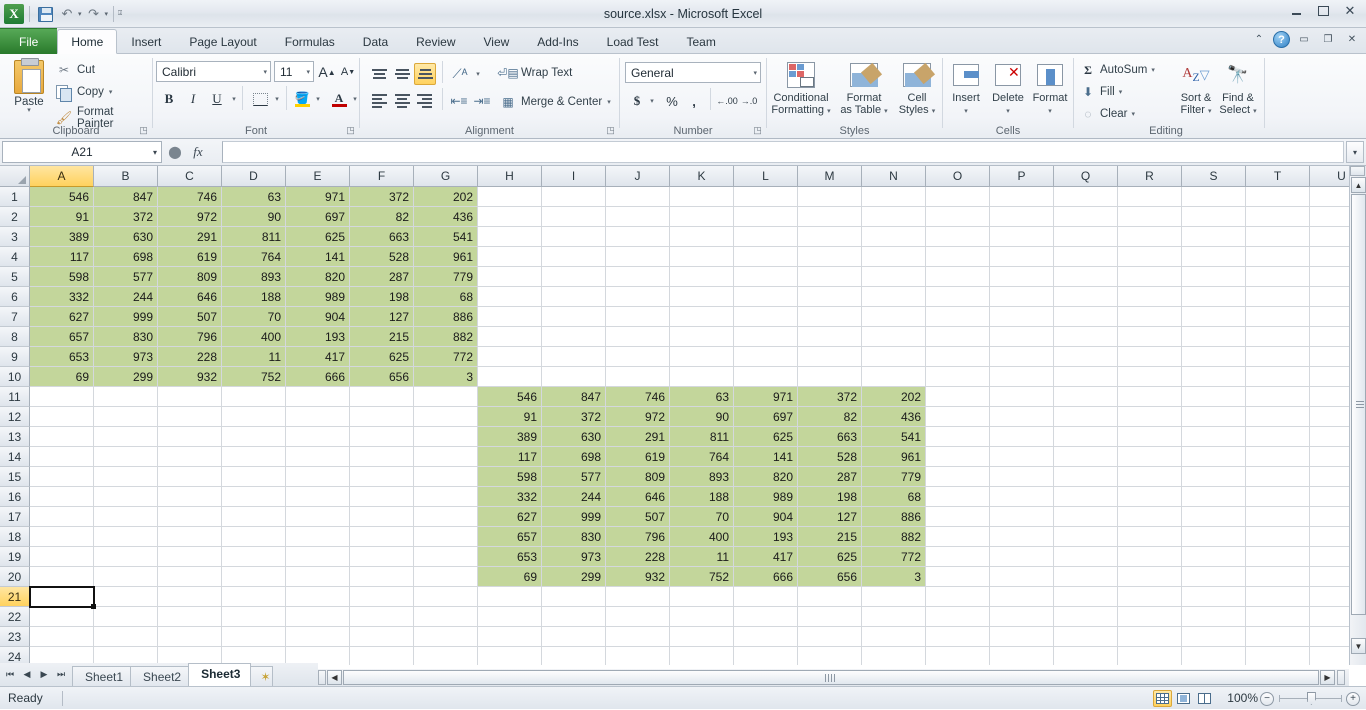  I want to click on cell-I6, so click(574, 297).